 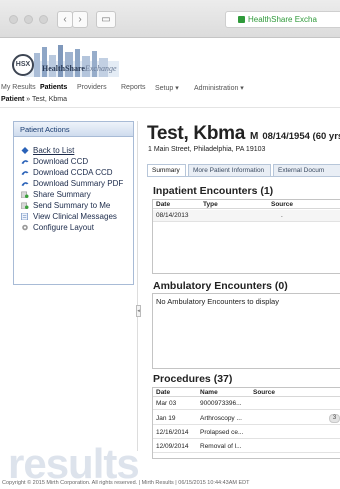 I want to click on nav-my-results: My Results, so click(x=18, y=87).